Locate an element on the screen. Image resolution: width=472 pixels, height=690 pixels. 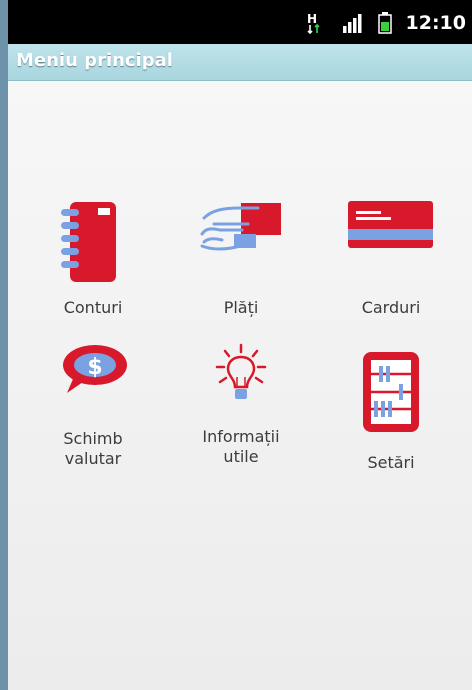
lightbulb-icon is located at coordinates (241, 371).